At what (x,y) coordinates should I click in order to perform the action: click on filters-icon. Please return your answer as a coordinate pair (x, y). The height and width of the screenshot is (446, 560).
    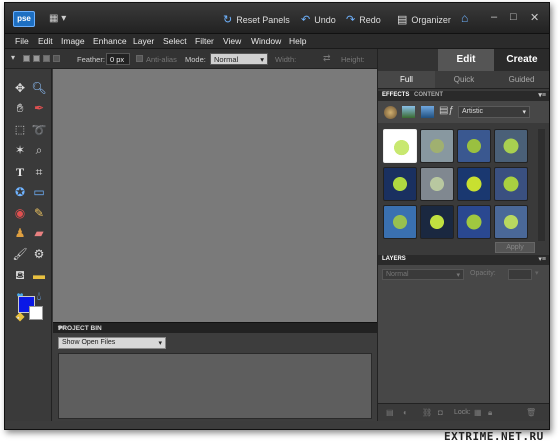
    Looking at the image, I should click on (390, 112).